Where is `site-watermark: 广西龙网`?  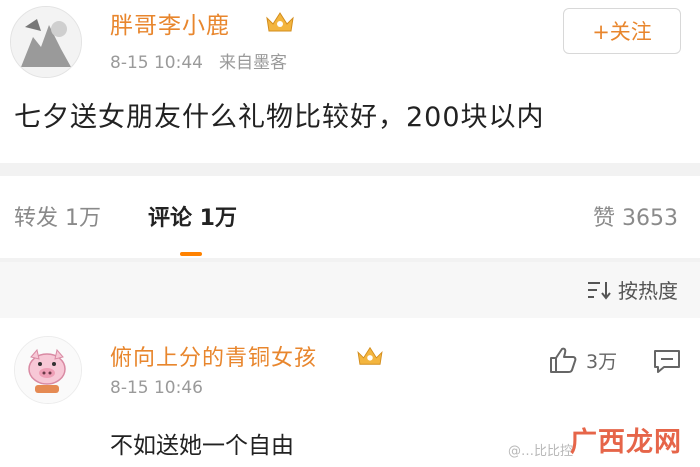
site-watermark: 广西龙网 is located at coordinates (626, 442).